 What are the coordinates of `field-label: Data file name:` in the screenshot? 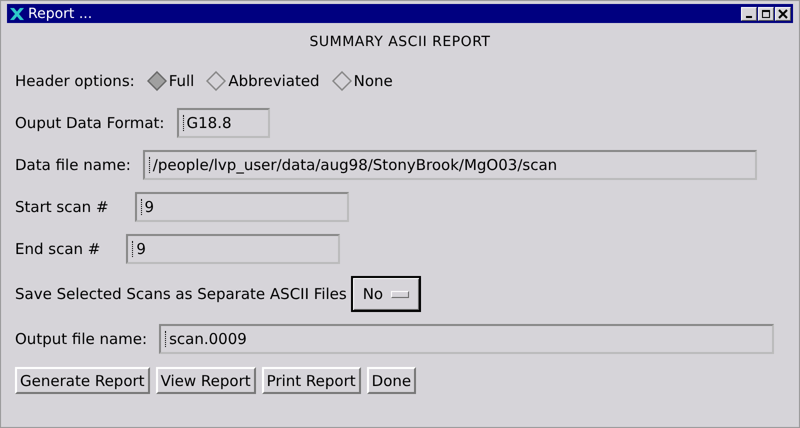 It's located at (73, 165).